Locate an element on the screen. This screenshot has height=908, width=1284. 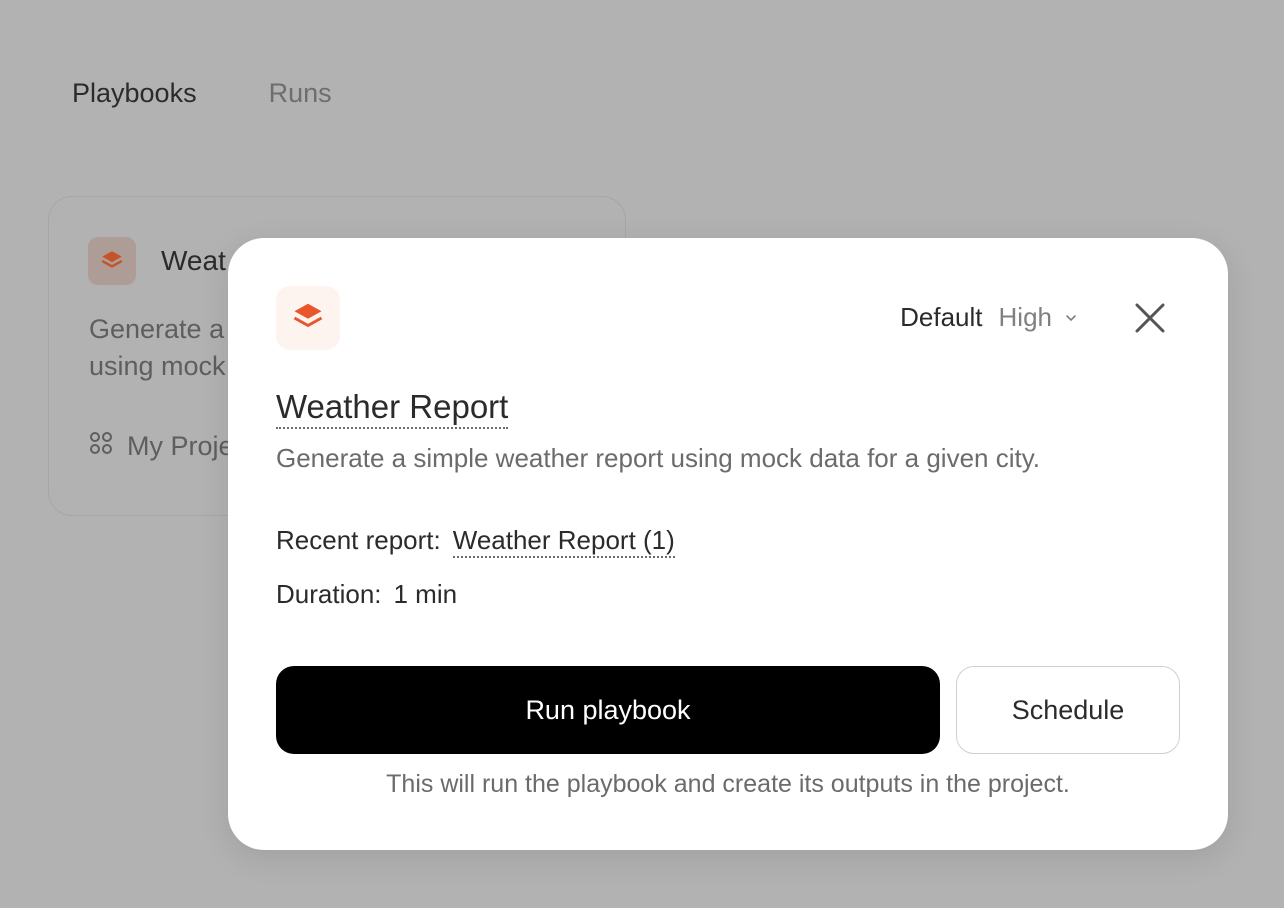
duration-row: Duration: 1 min is located at coordinates (366, 594).